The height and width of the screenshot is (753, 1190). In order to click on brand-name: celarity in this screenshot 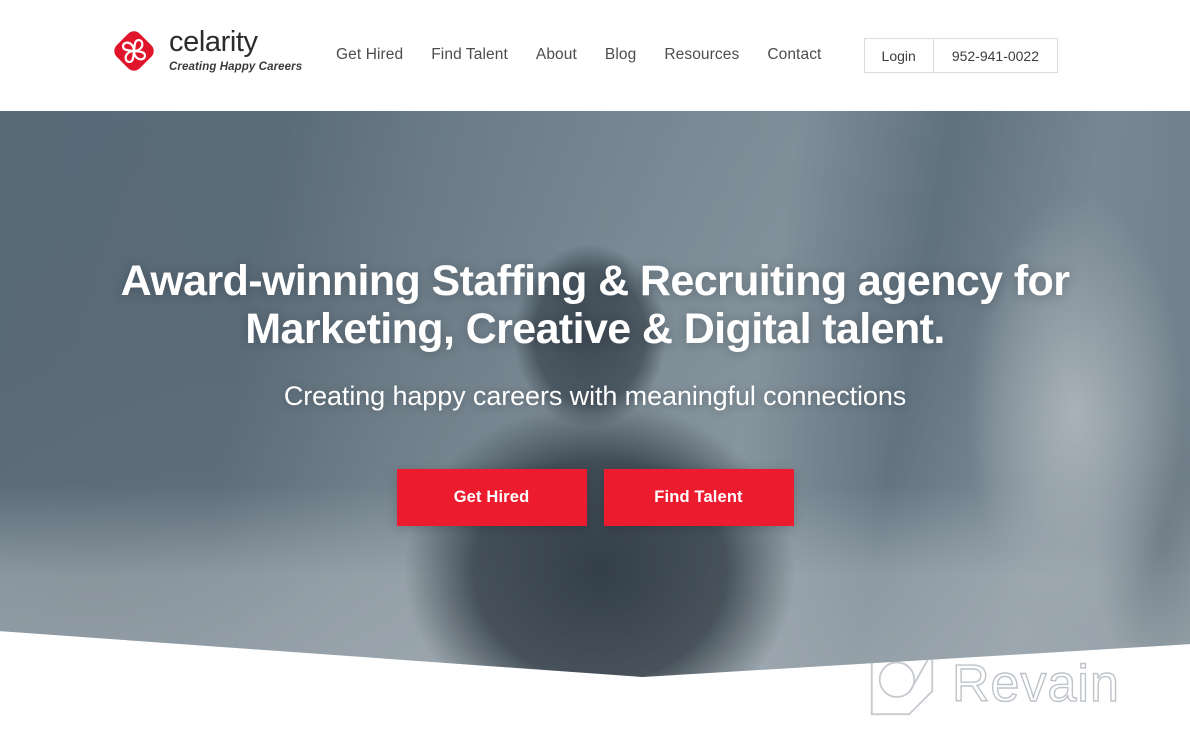, I will do `click(213, 42)`.